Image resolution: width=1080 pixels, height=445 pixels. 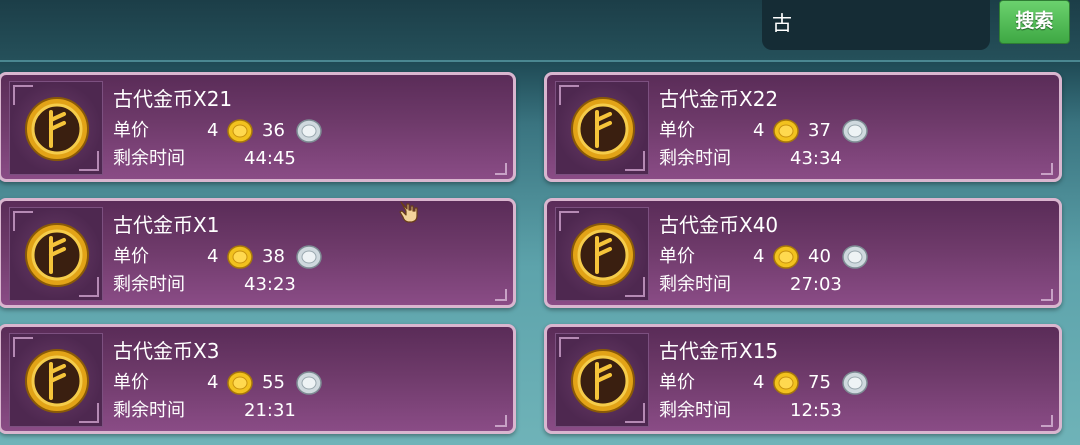 I want to click on item-name: 古代金币X22, so click(x=719, y=99).